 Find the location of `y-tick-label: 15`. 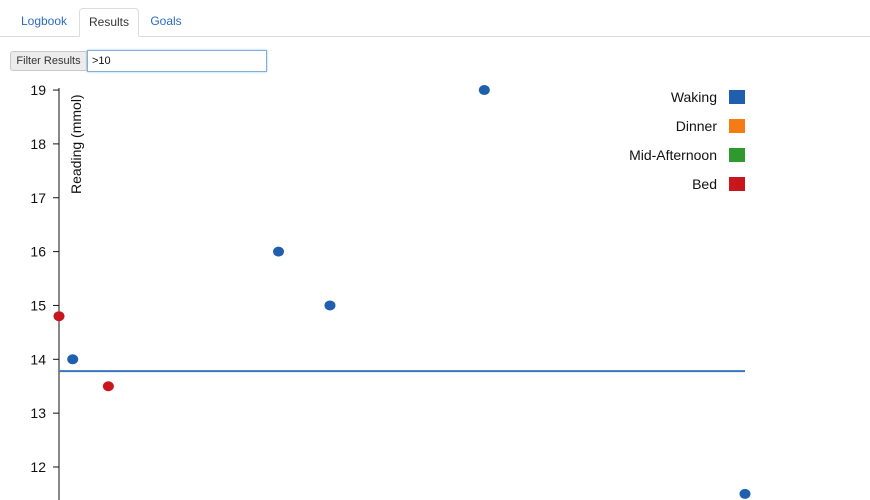

y-tick-label: 15 is located at coordinates (38, 305).